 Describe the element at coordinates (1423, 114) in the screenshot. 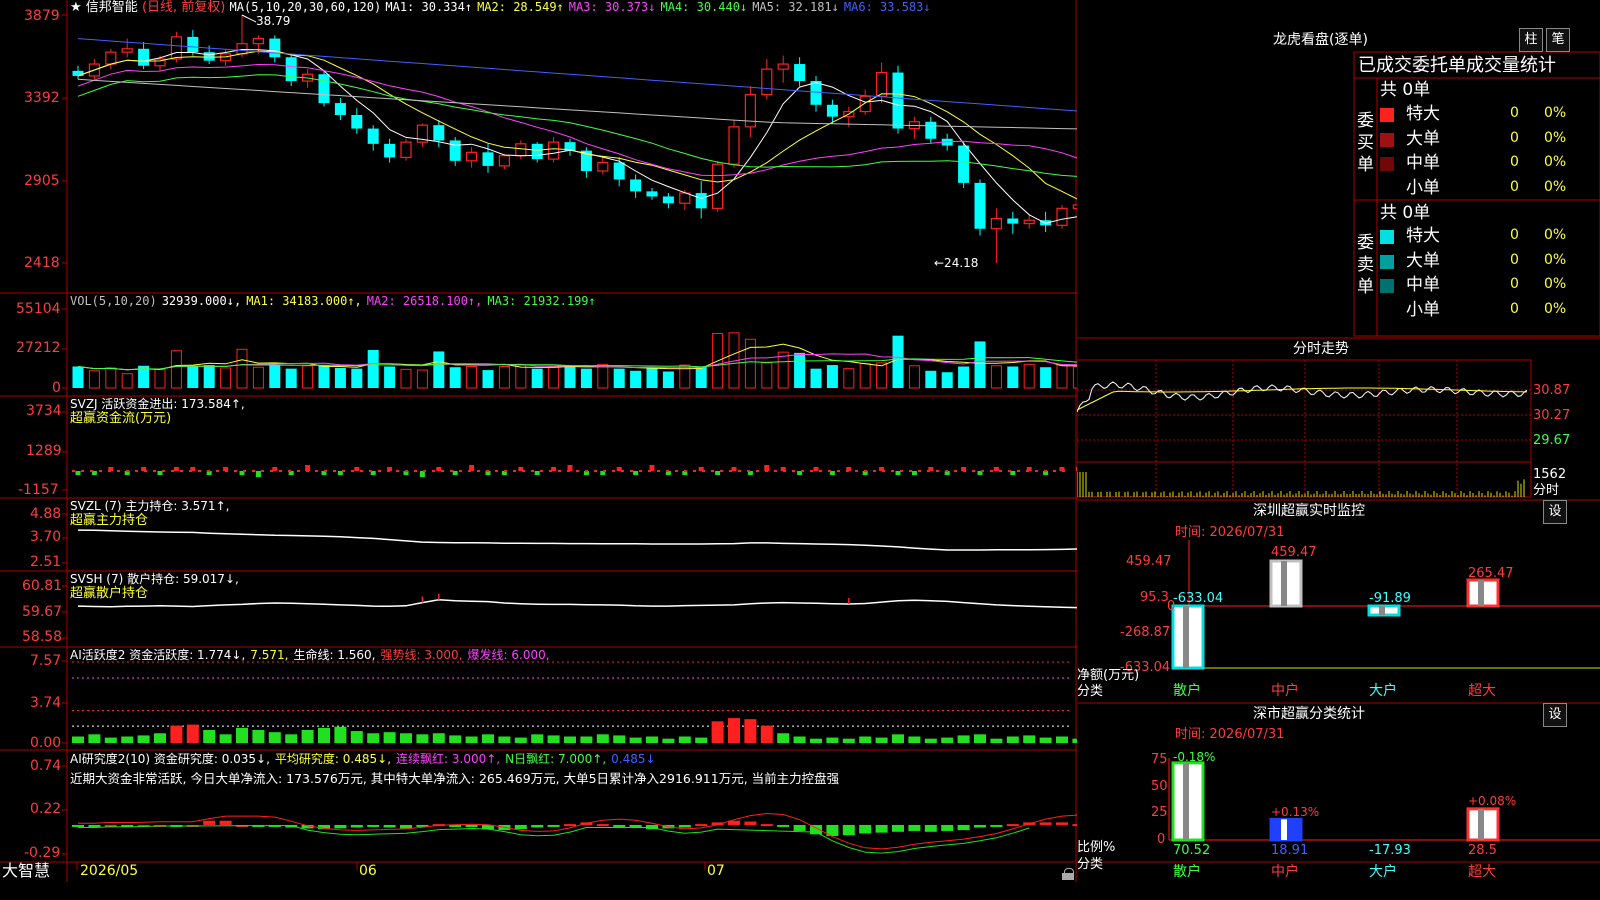

I see `order-type-label: 特大` at that location.